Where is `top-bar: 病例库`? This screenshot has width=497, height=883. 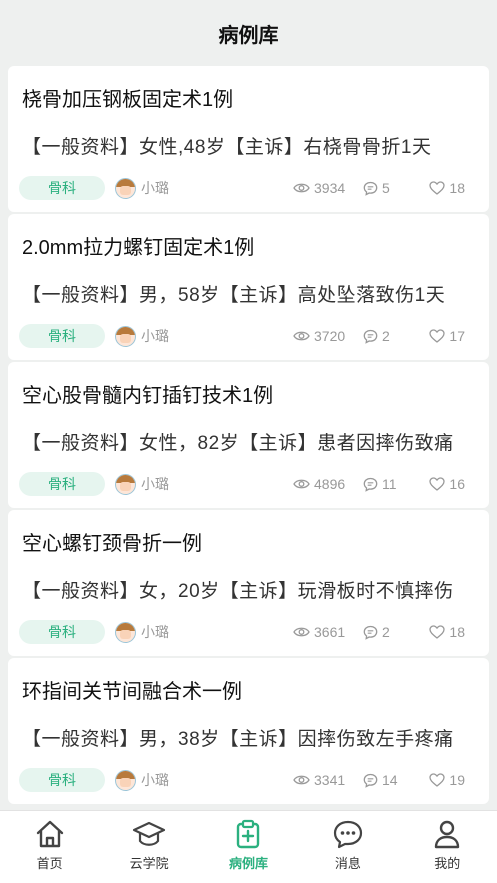 top-bar: 病例库 is located at coordinates (248, 33).